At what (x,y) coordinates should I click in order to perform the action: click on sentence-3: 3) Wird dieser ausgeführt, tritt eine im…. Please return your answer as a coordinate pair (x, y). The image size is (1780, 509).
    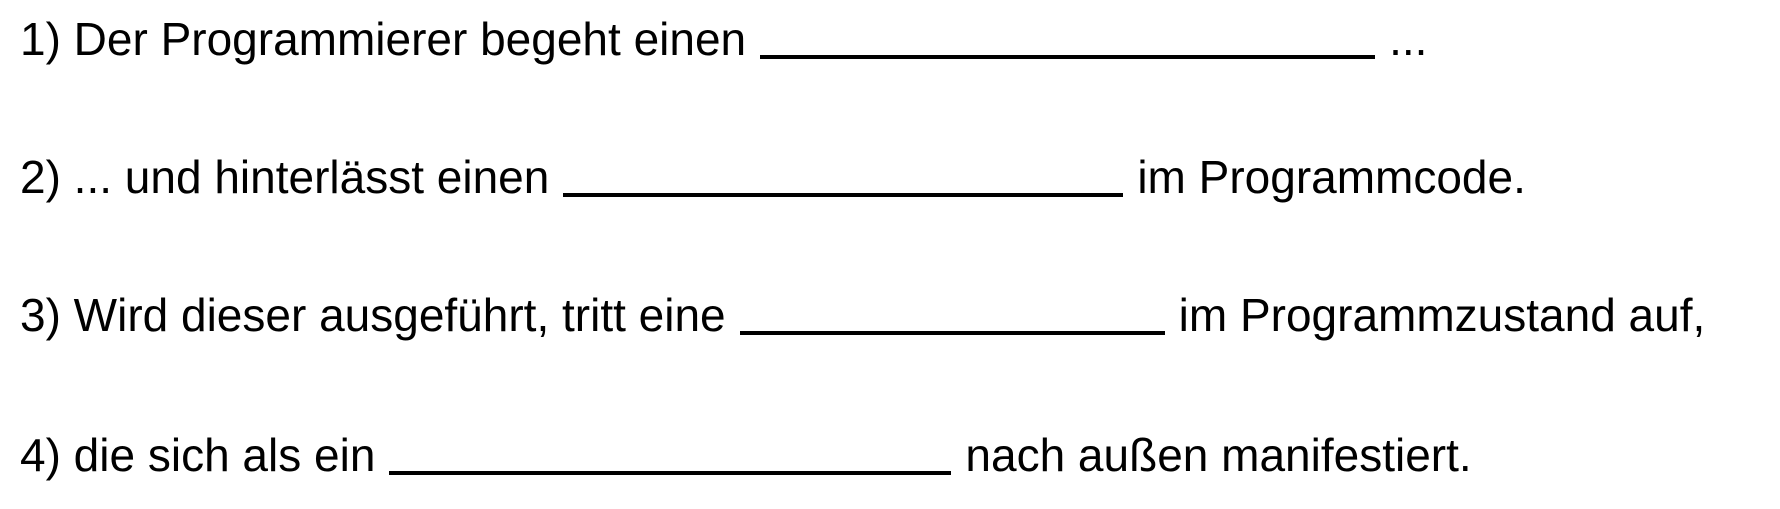
    Looking at the image, I should click on (862, 315).